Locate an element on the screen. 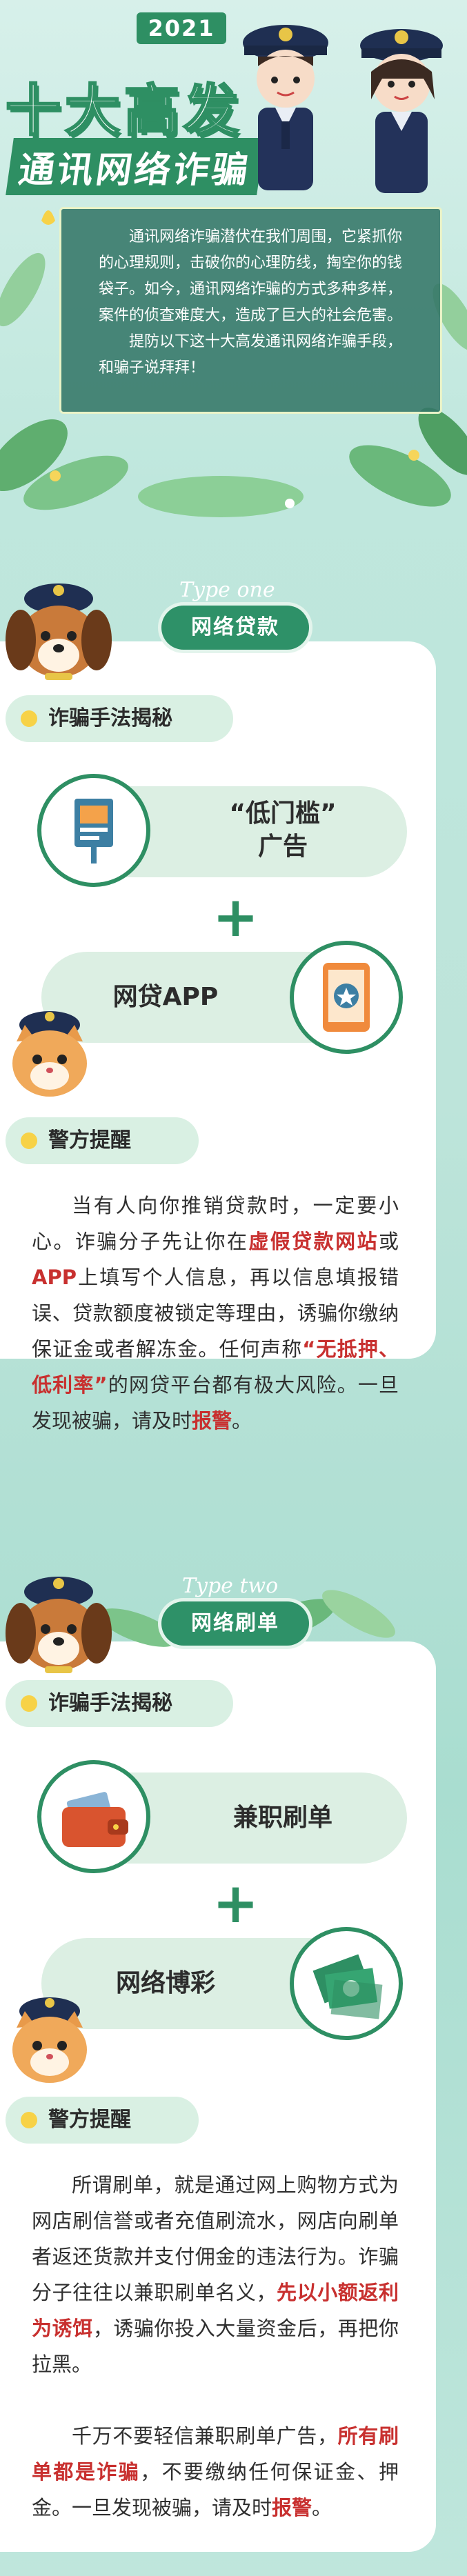 The height and width of the screenshot is (2576, 467). tactic-label: 兼职刷单 is located at coordinates (282, 1818).